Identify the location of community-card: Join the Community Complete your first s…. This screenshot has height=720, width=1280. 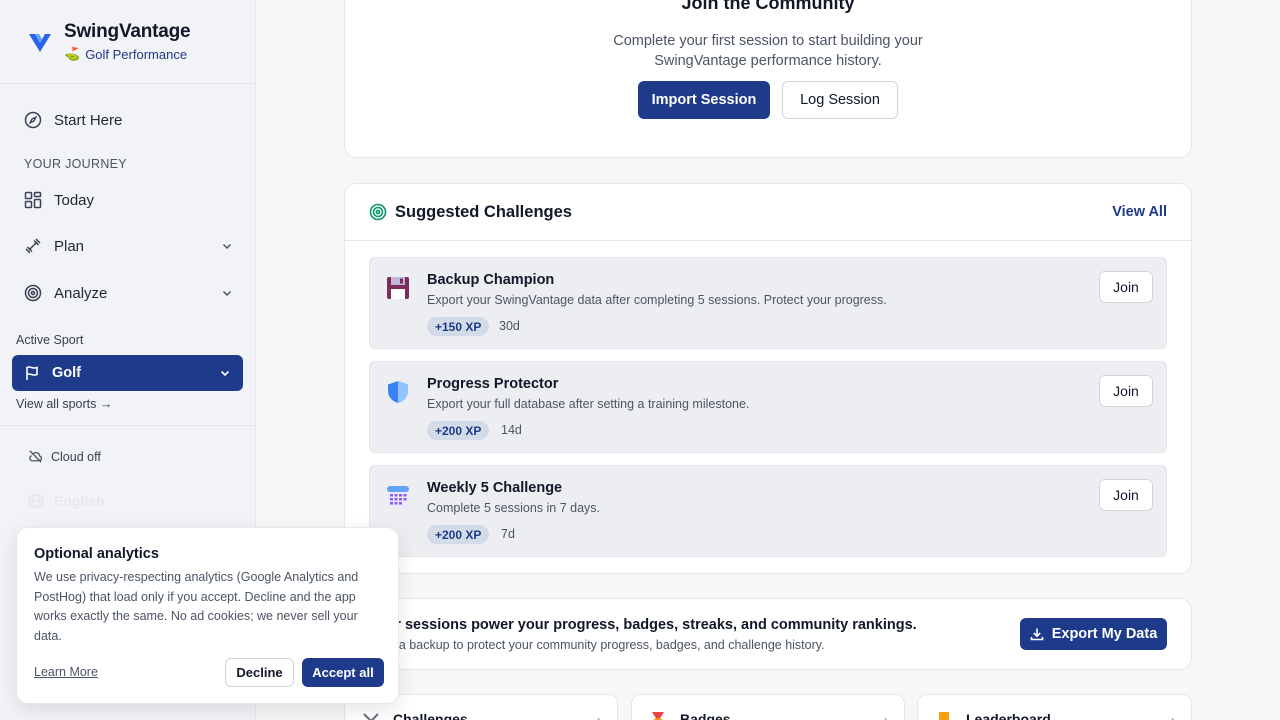
(768, 79).